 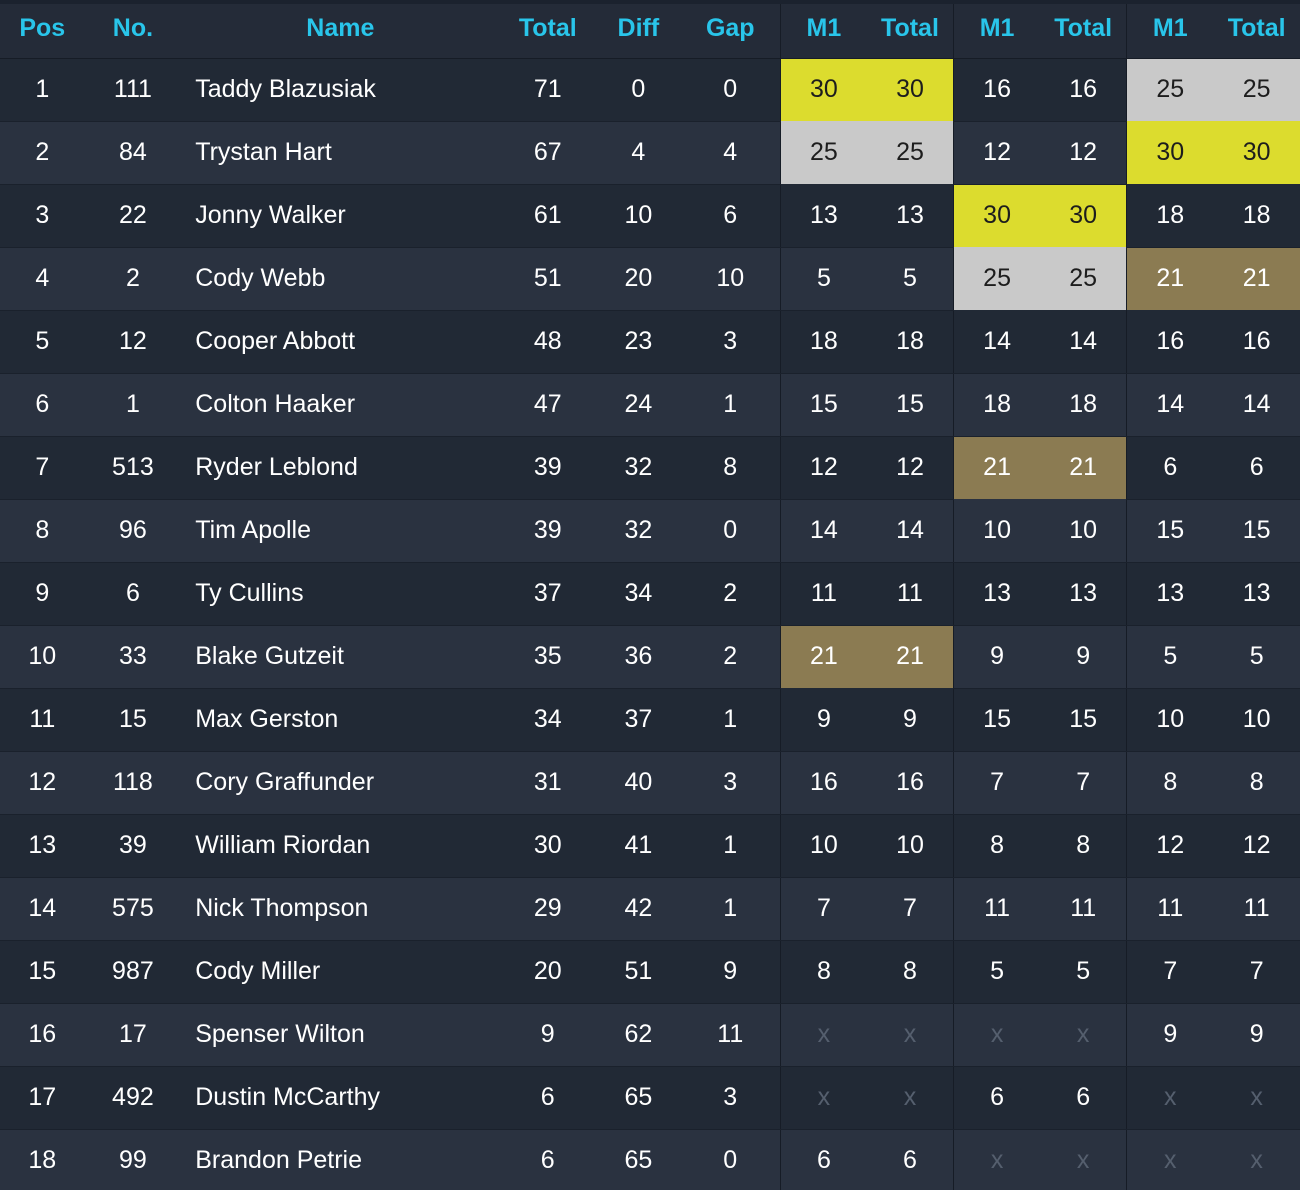 I want to click on column-header-moto2-total: Total, so click(x=1083, y=29).